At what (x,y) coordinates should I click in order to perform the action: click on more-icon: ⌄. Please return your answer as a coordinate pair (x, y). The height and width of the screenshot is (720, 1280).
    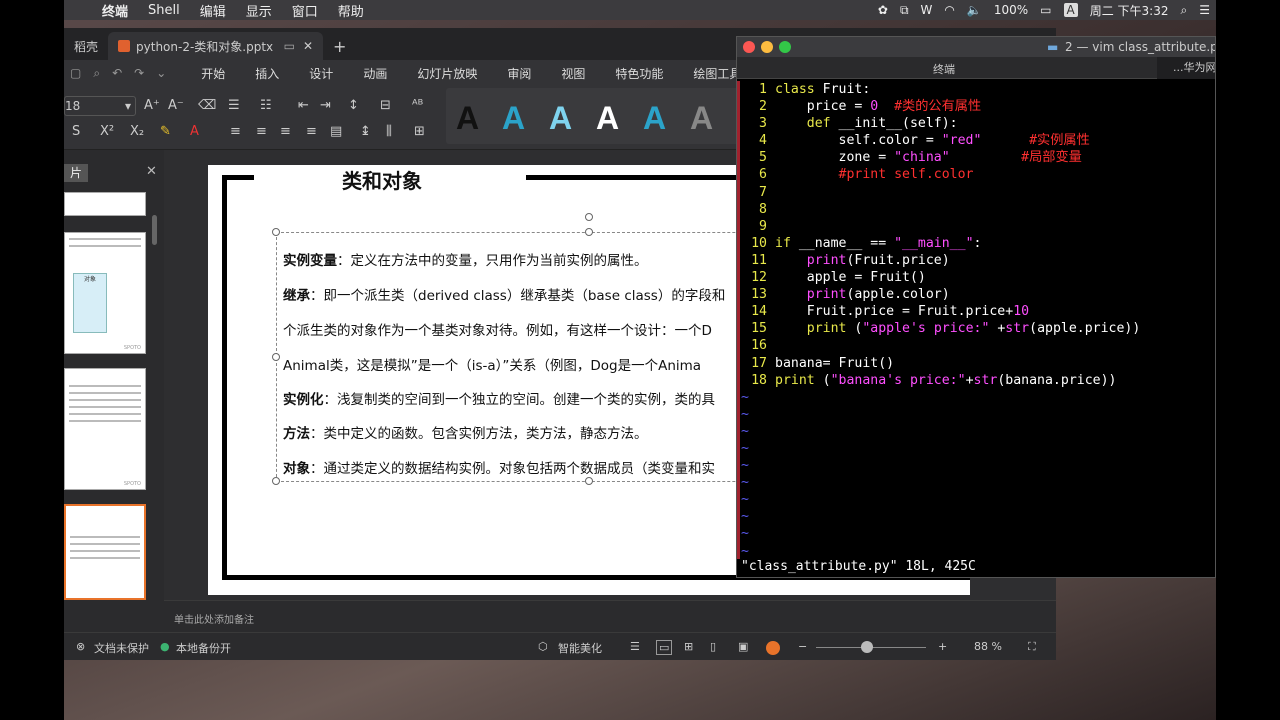
    Looking at the image, I should click on (161, 73).